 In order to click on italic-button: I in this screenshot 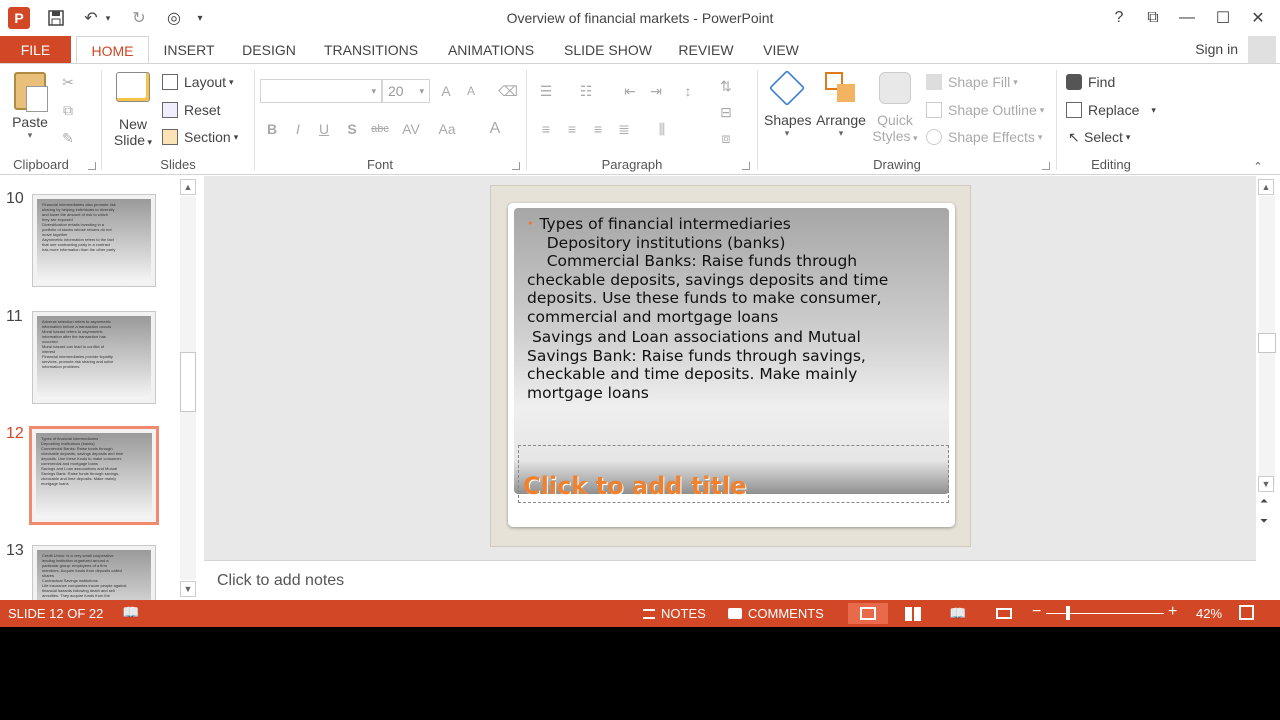, I will do `click(298, 129)`.